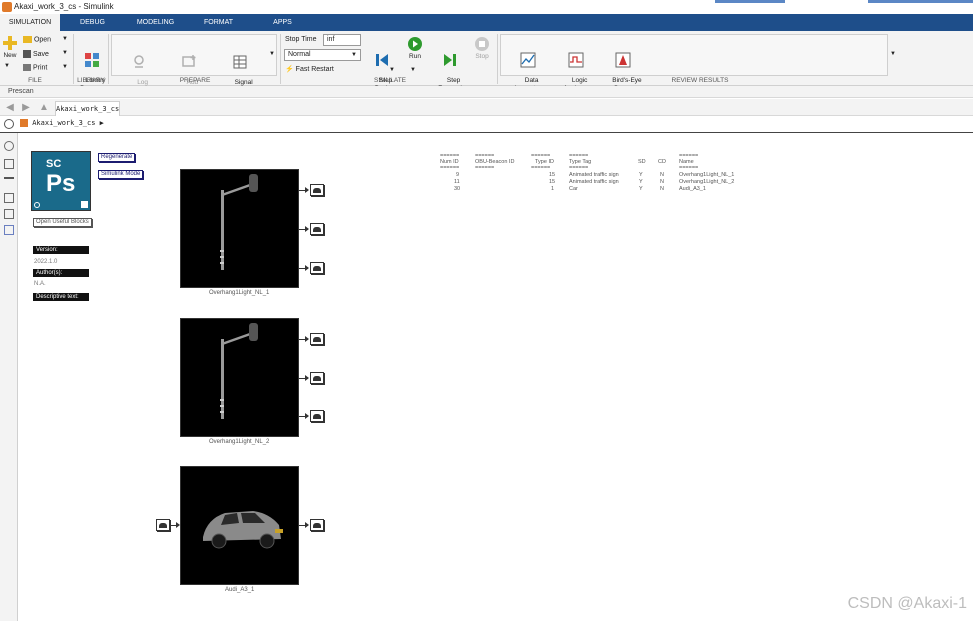 Image resolution: width=973 pixels, height=621 pixels. What do you see at coordinates (10, 107) in the screenshot?
I see `back-arrow-icon: ◀` at bounding box center [10, 107].